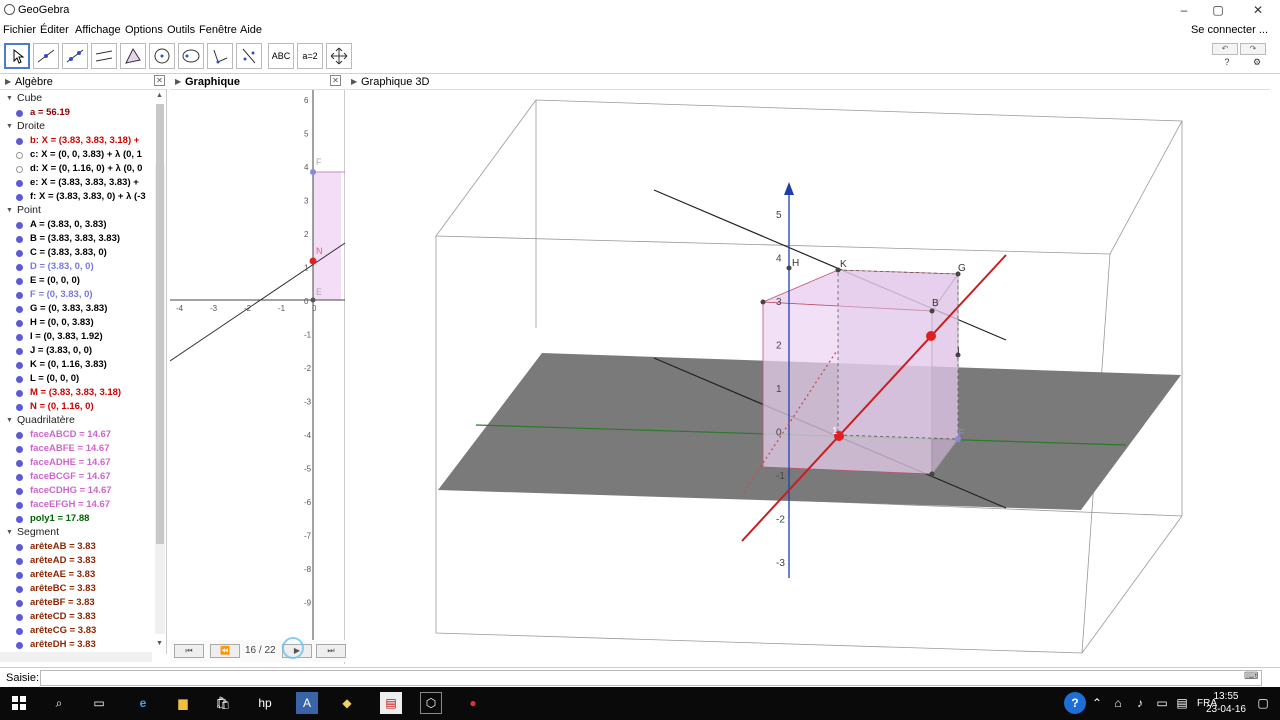  I want to click on algebra-item: d: X = (0, 1.16, 0) + λ (0, 0, so click(76, 169).